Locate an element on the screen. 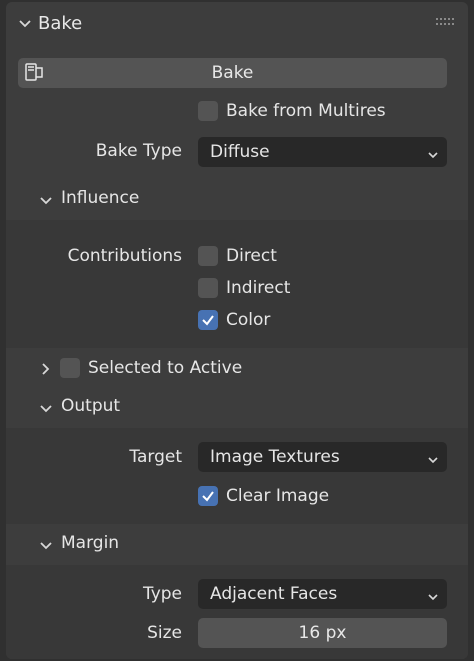  direct-label: Direct is located at coordinates (251, 256).